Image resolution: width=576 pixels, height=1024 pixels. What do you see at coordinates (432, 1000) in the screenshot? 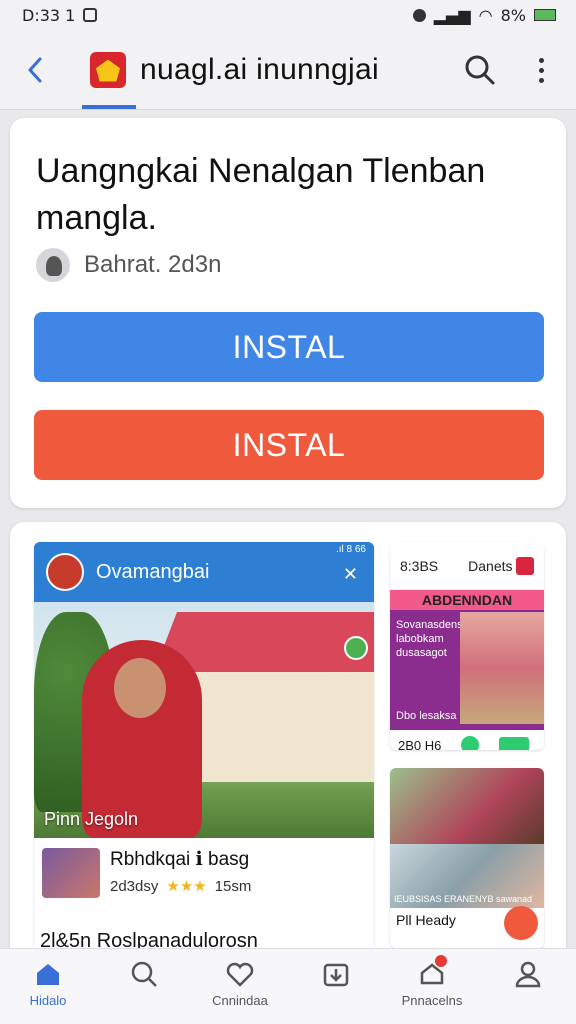
I see `nav-notifications-label: Pnnacelns` at bounding box center [432, 1000].